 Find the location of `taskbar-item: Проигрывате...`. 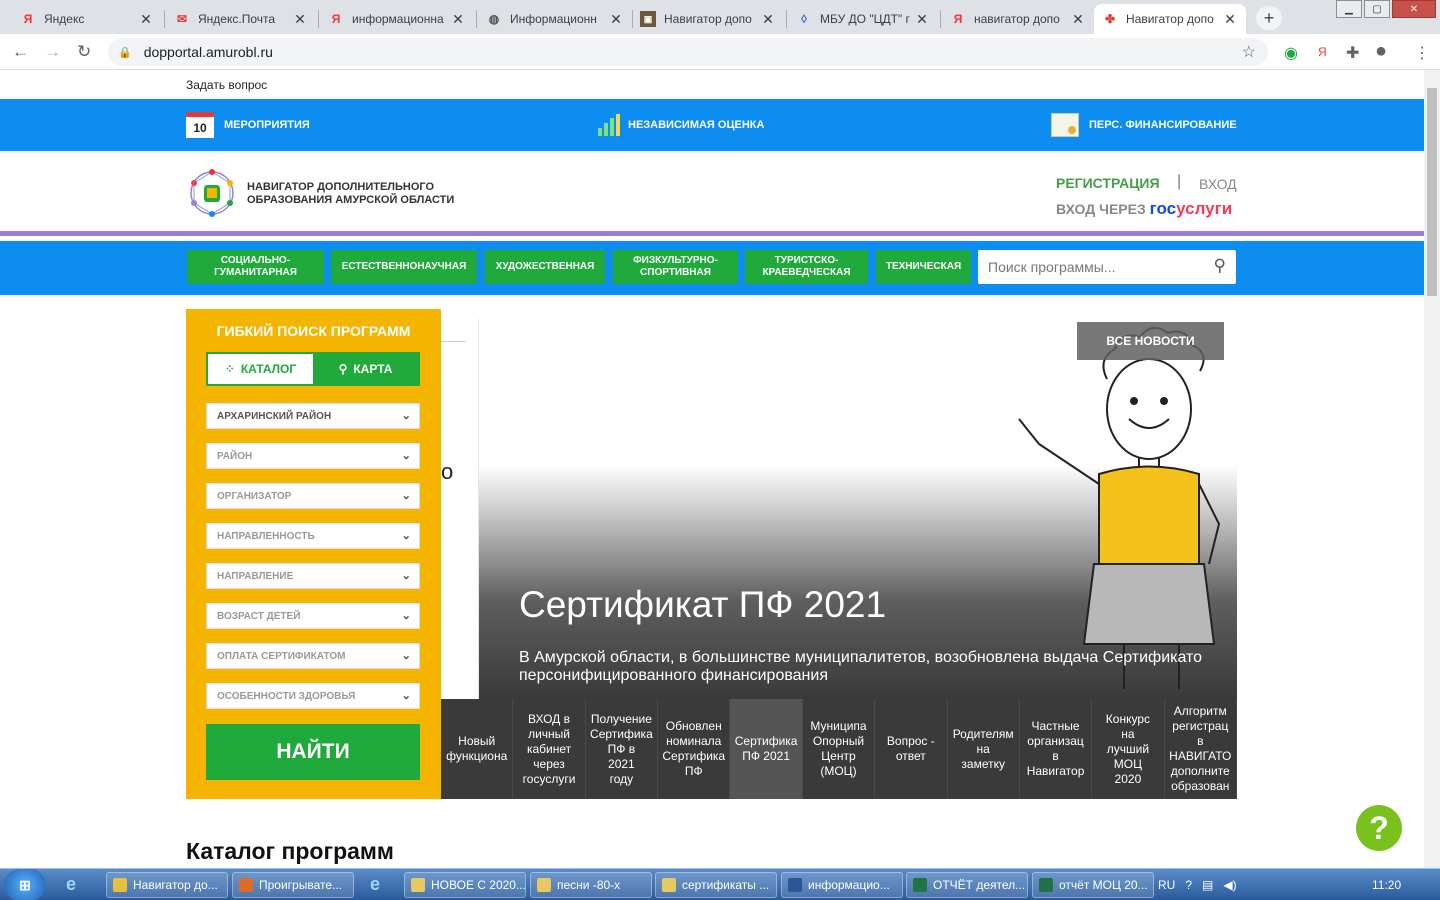

taskbar-item: Проигрывате... is located at coordinates (293, 885).